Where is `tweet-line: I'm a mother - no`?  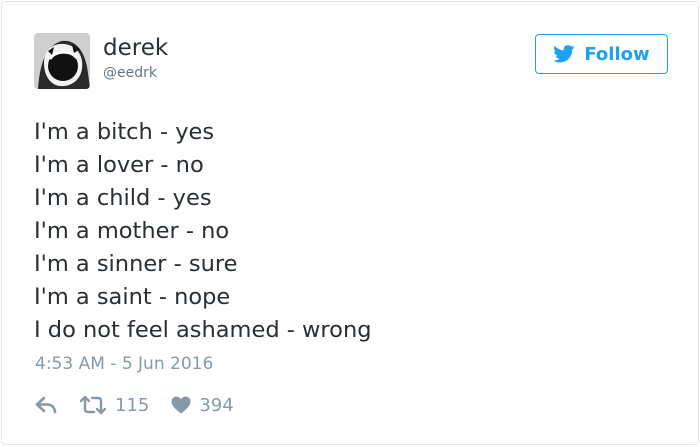
tweet-line: I'm a mother - no is located at coordinates (132, 231).